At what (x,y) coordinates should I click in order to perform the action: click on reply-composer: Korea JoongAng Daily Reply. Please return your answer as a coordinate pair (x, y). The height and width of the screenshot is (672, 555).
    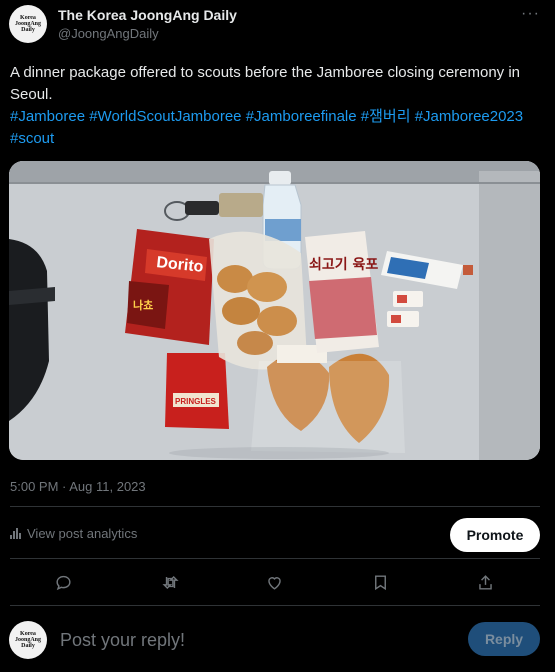
    Looking at the image, I should click on (277, 642).